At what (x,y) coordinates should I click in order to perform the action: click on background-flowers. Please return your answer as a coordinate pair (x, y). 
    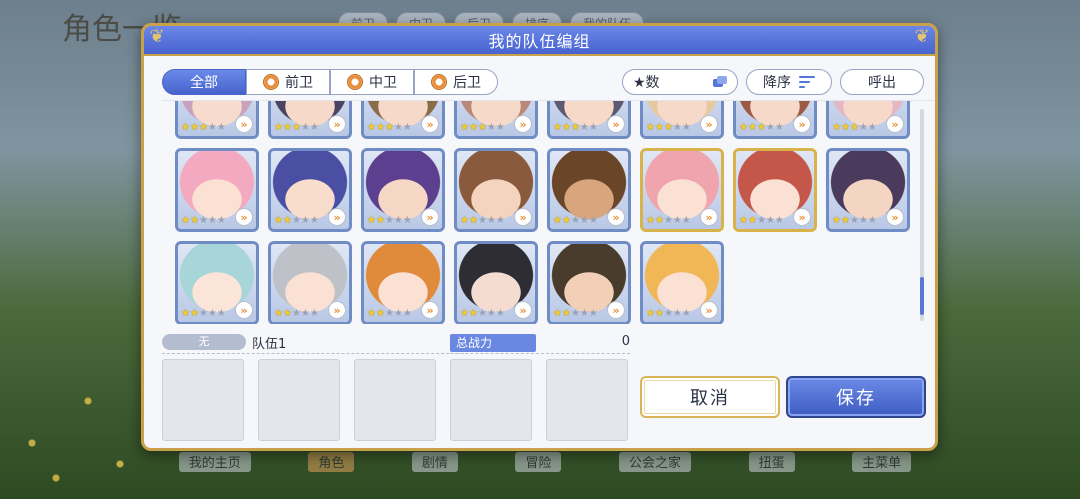
    Looking at the image, I should click on (80, 429).